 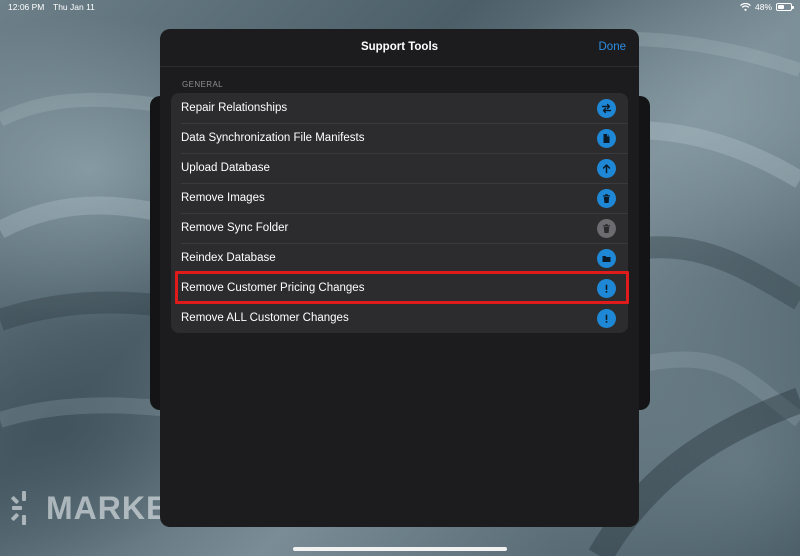 What do you see at coordinates (273, 288) in the screenshot?
I see `list-item-label: Remove Customer Pricing Changes` at bounding box center [273, 288].